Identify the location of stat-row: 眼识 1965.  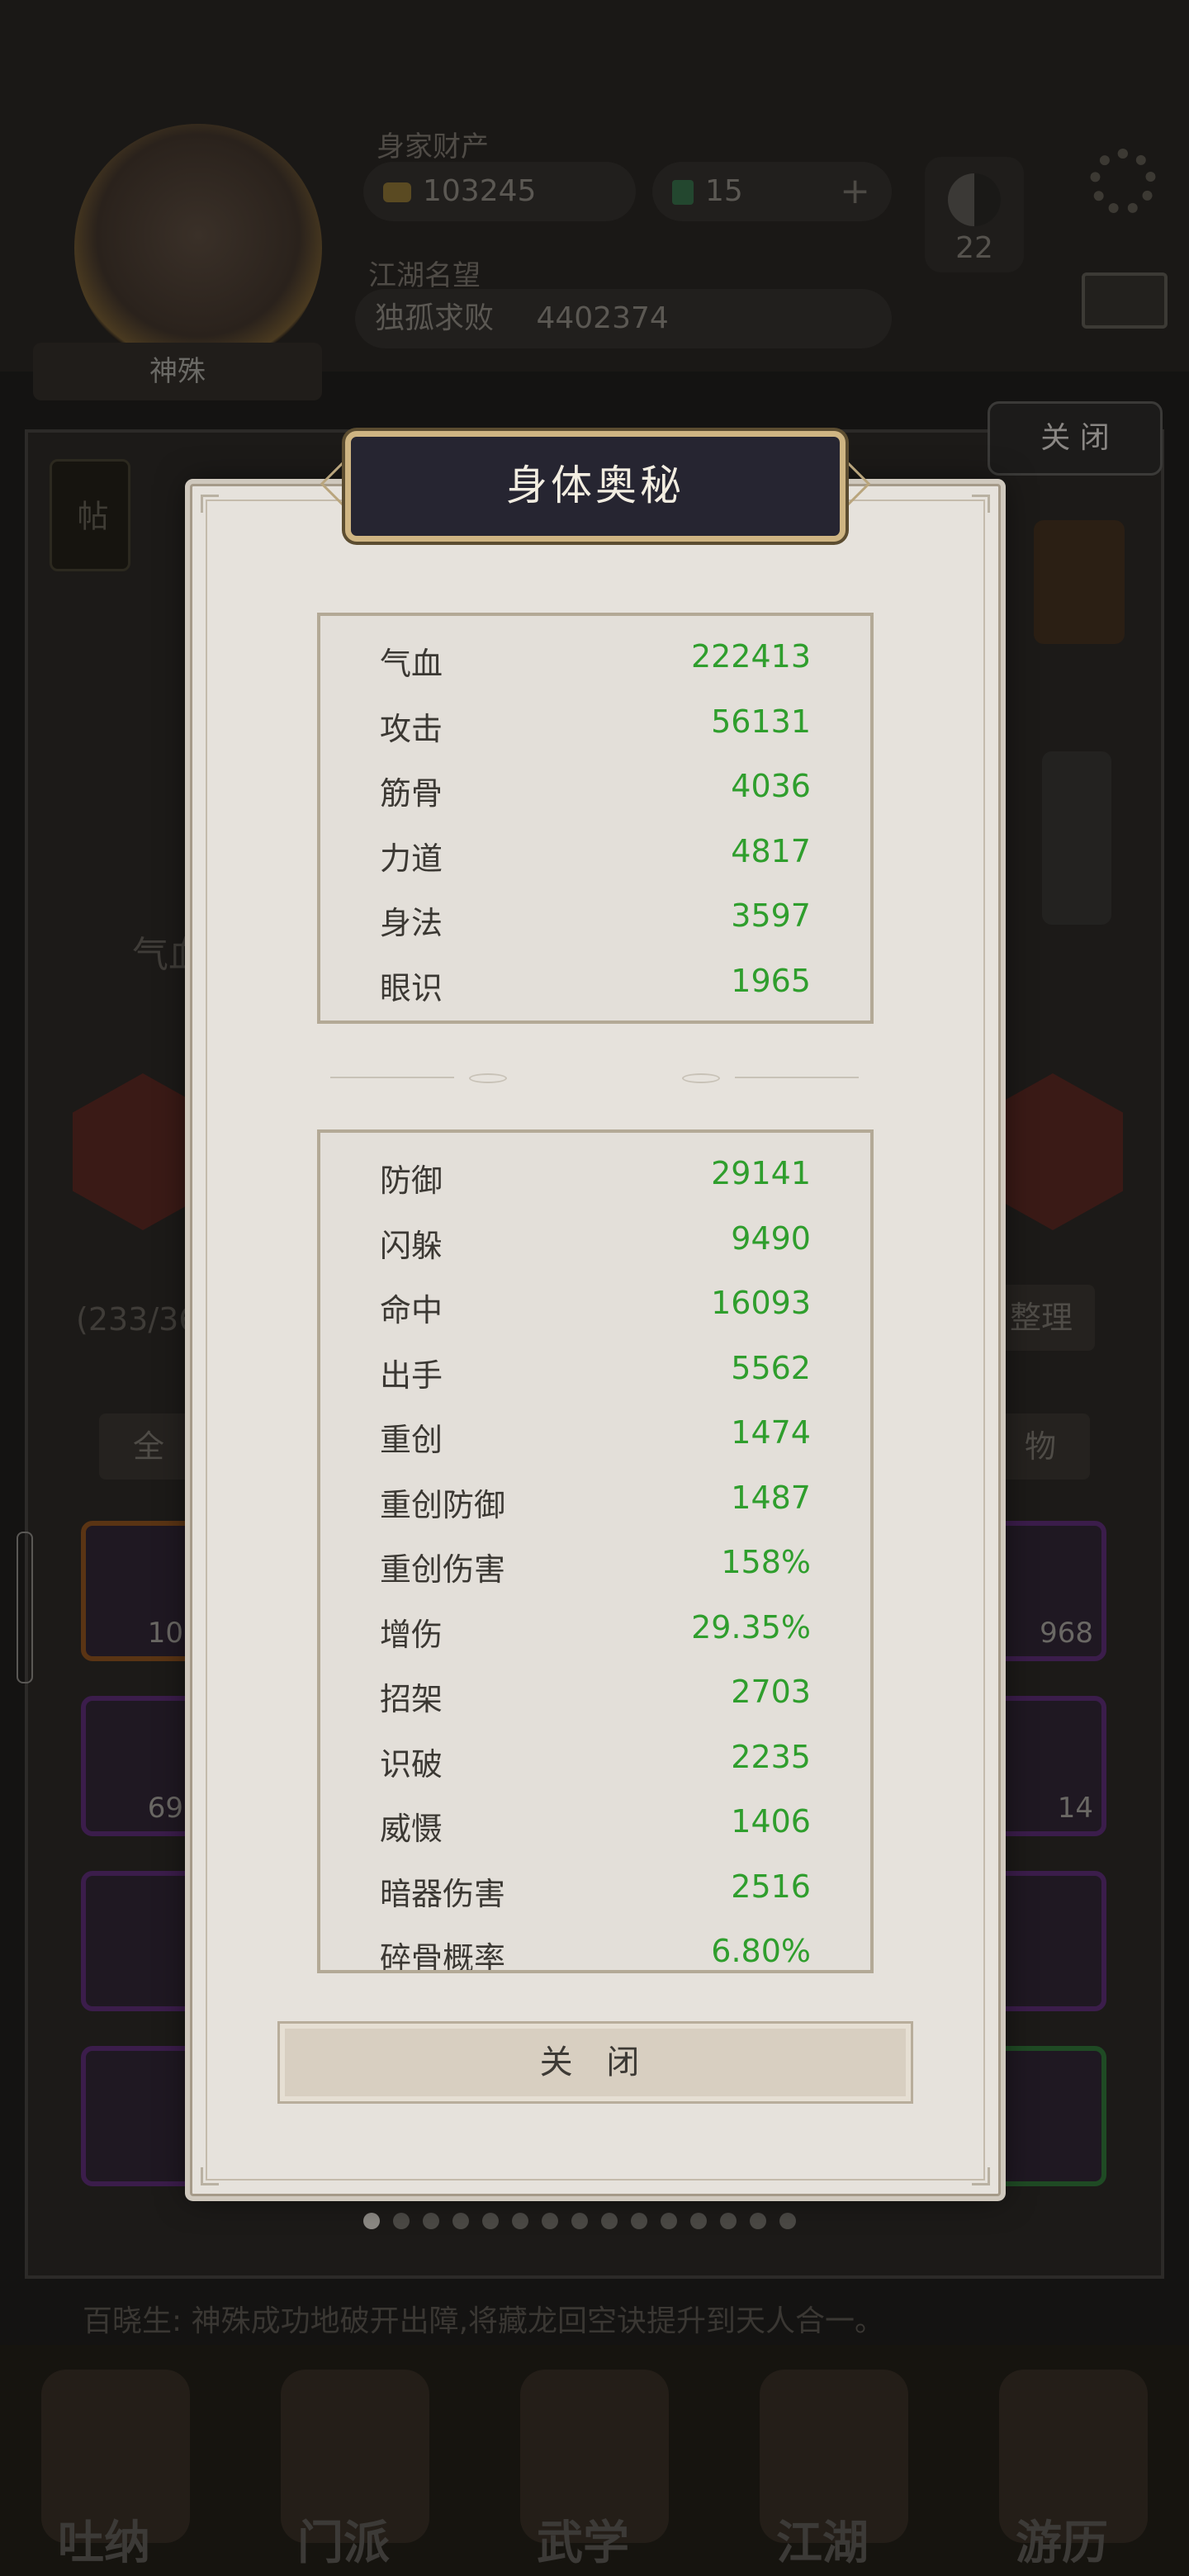
(595, 980).